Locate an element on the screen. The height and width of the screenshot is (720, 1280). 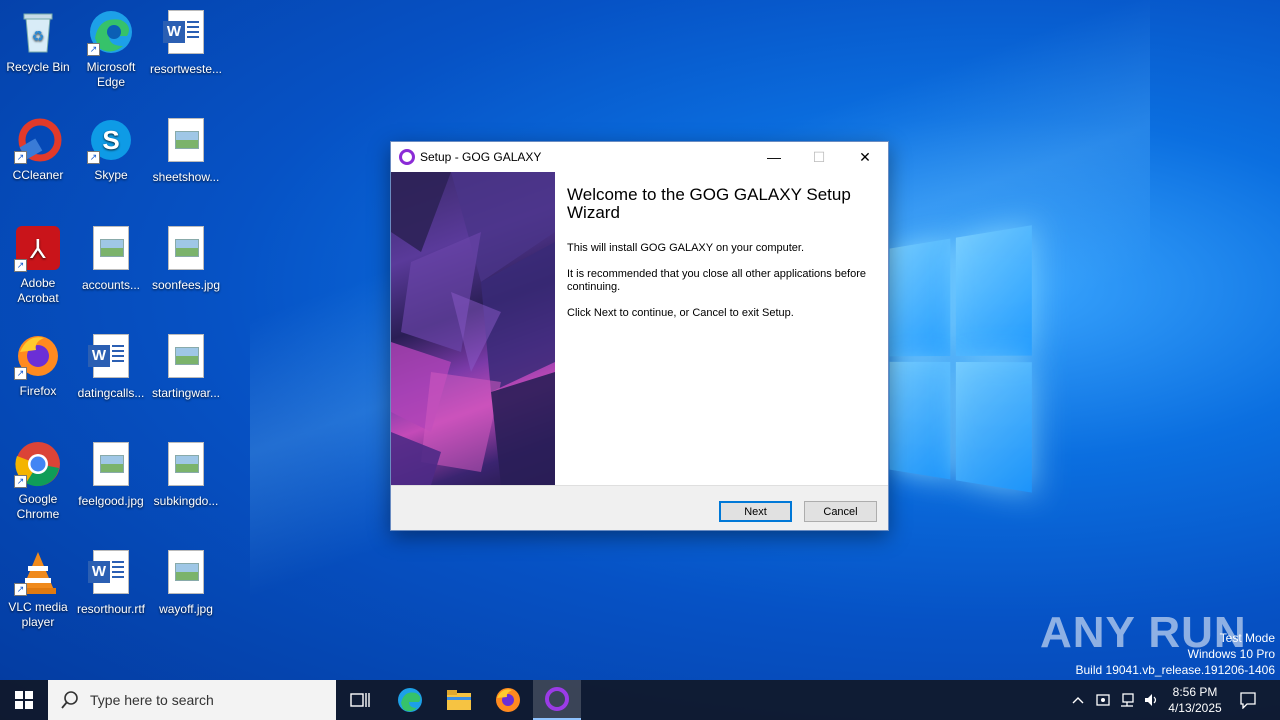
desktop-icon-wayoff: wayoff.jpg is located at coordinates (186, 582).